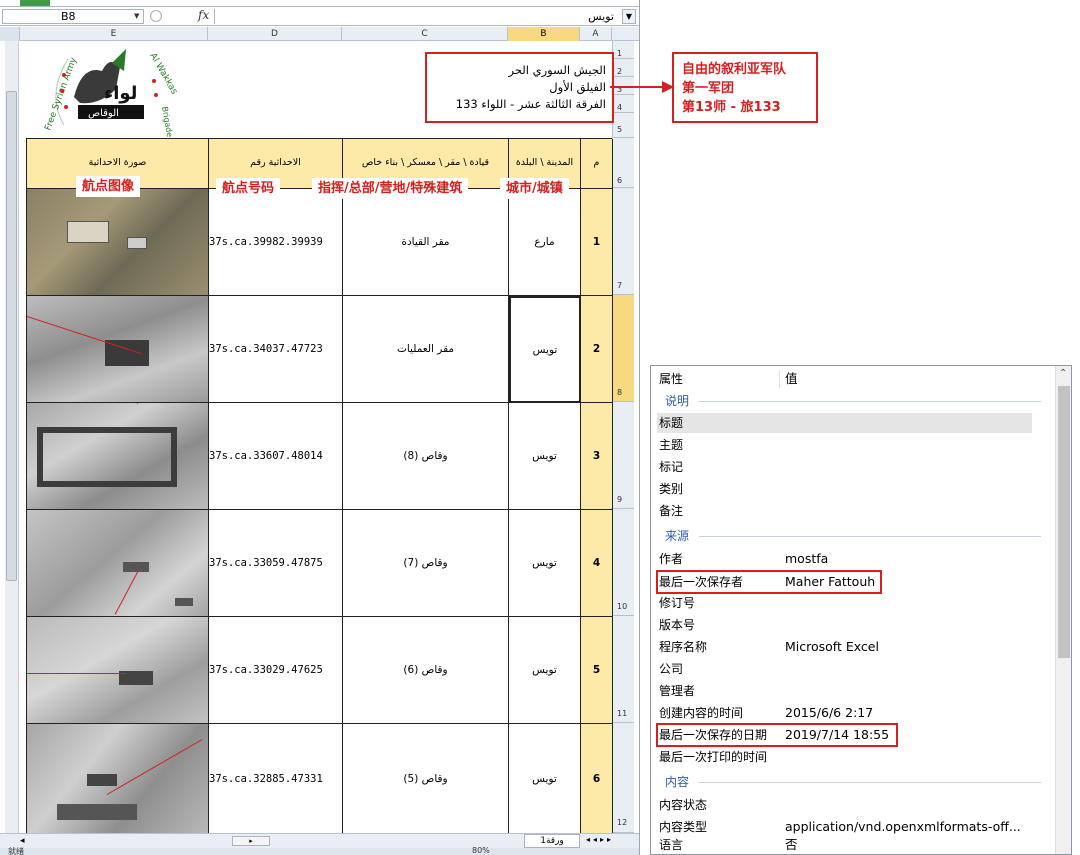  Describe the element at coordinates (534, 188) in the screenshot. I see `cn-label-city: 城市/城镇` at that location.